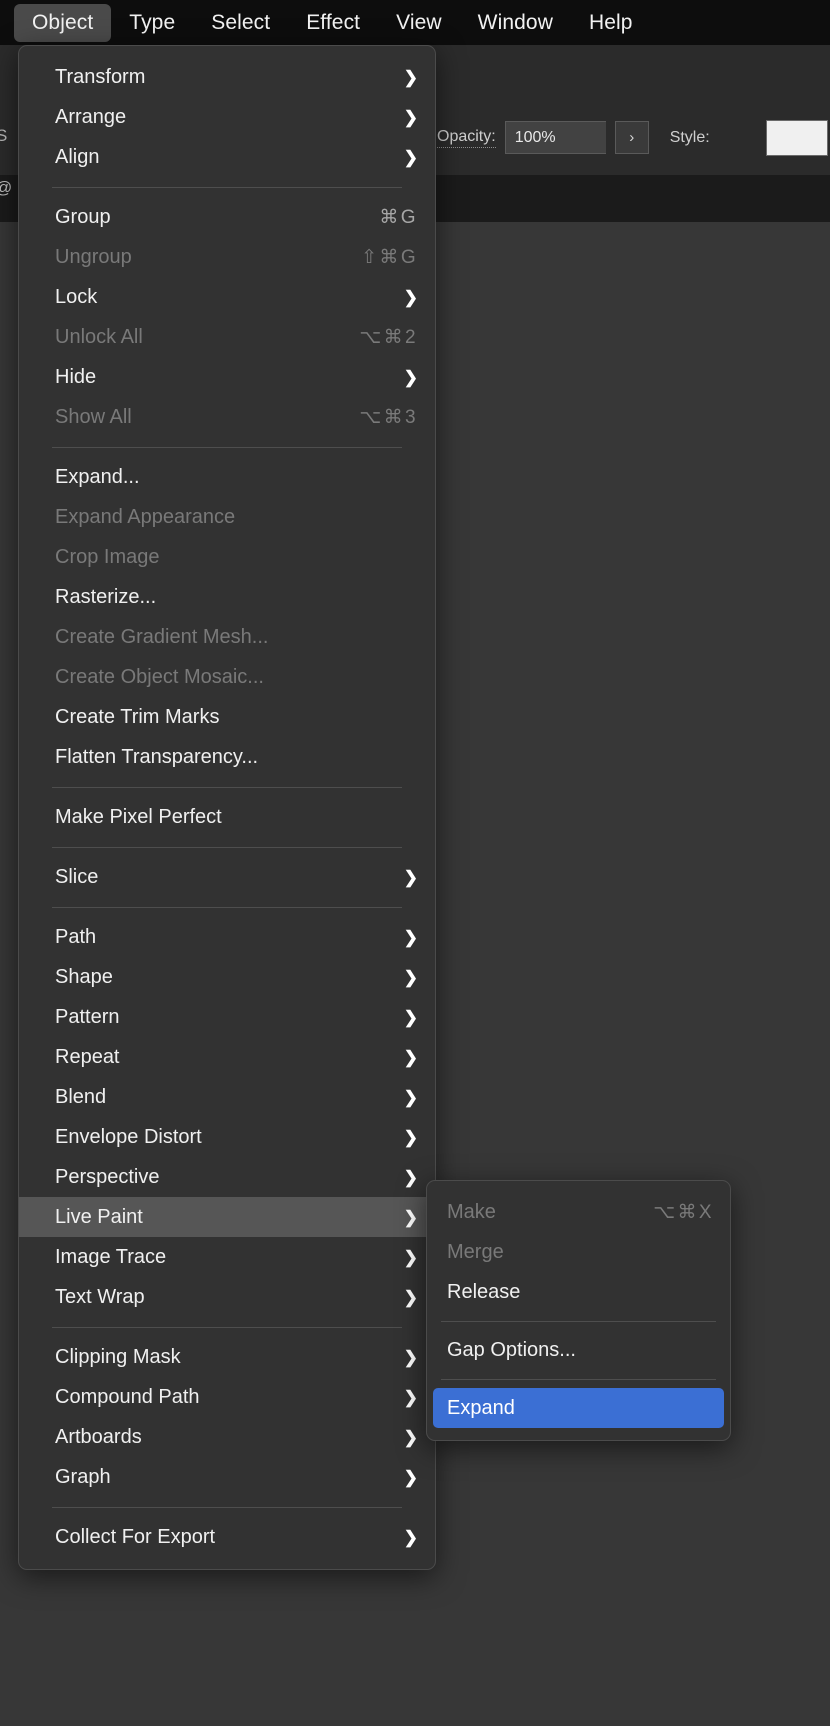  What do you see at coordinates (631, 137) in the screenshot?
I see `chevron-right-icon: ›` at bounding box center [631, 137].